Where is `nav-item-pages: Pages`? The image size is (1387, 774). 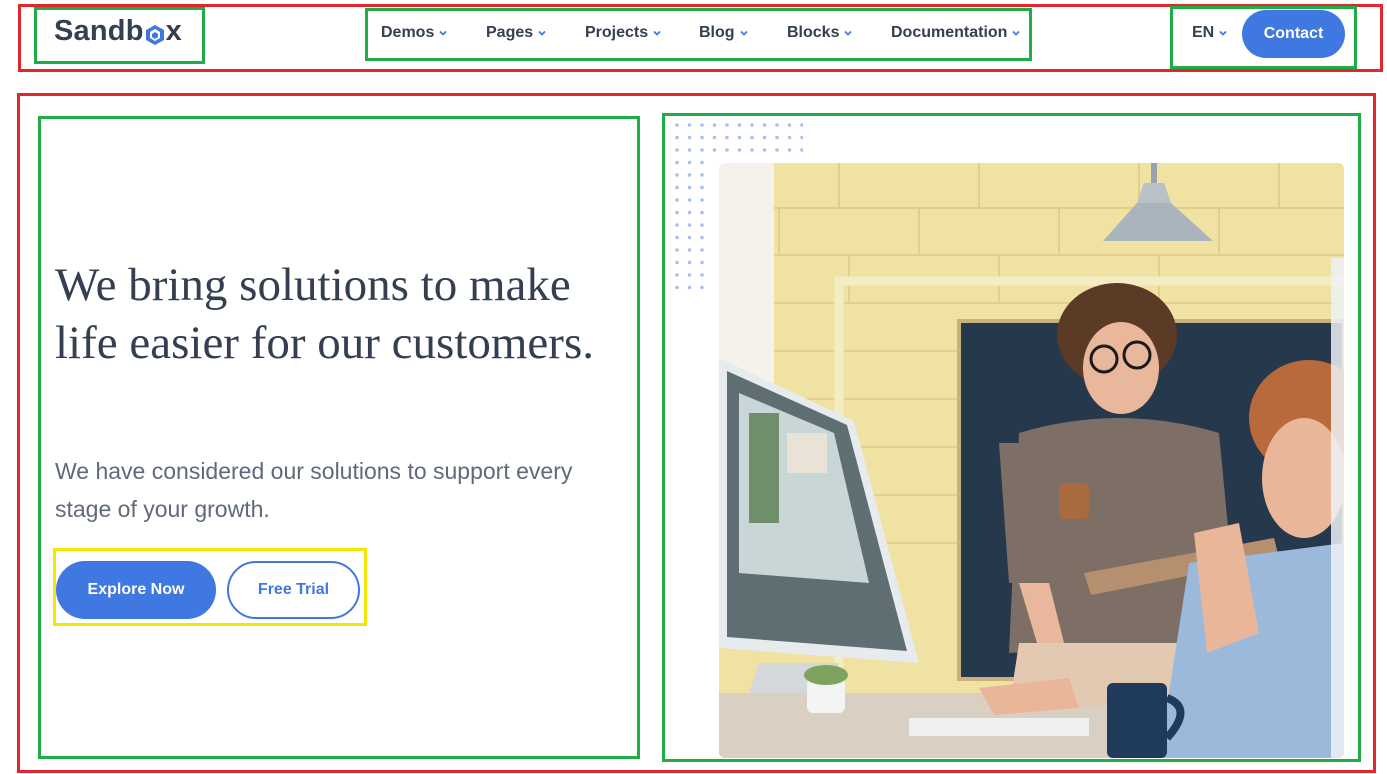 nav-item-pages: Pages is located at coordinates (516, 33).